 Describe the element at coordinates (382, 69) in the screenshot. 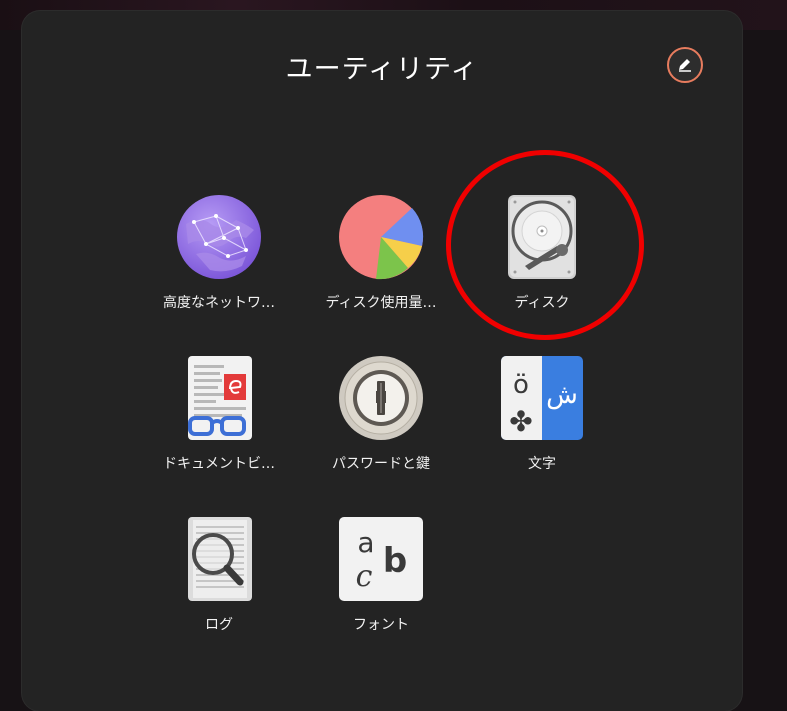

I see `folder-title: ユーティリティ` at that location.